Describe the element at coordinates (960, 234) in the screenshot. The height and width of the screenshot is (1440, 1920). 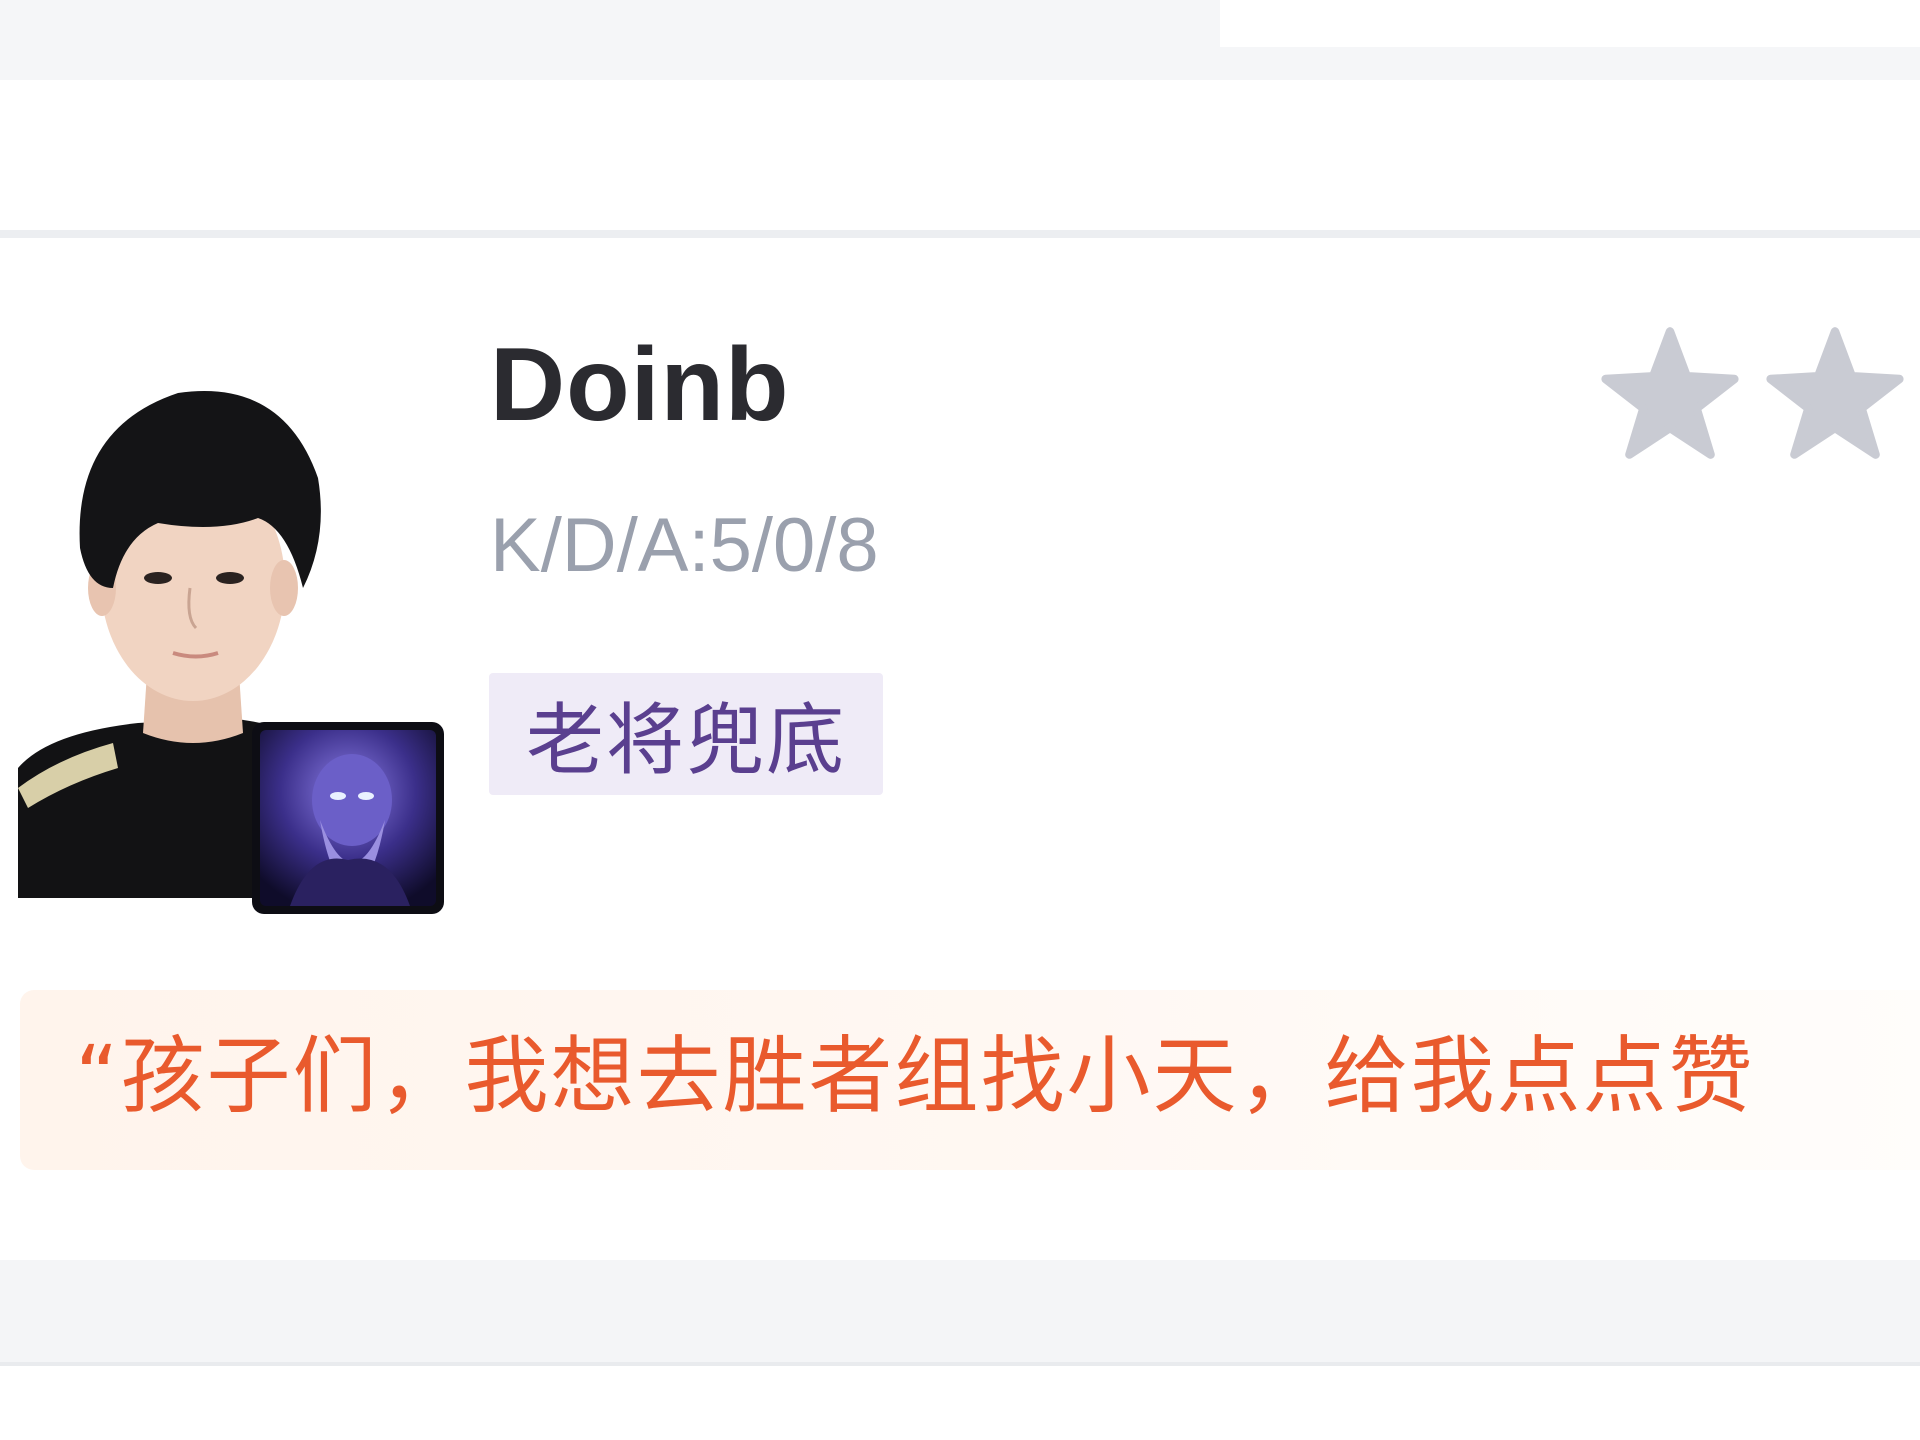
I see `section-divider` at that location.